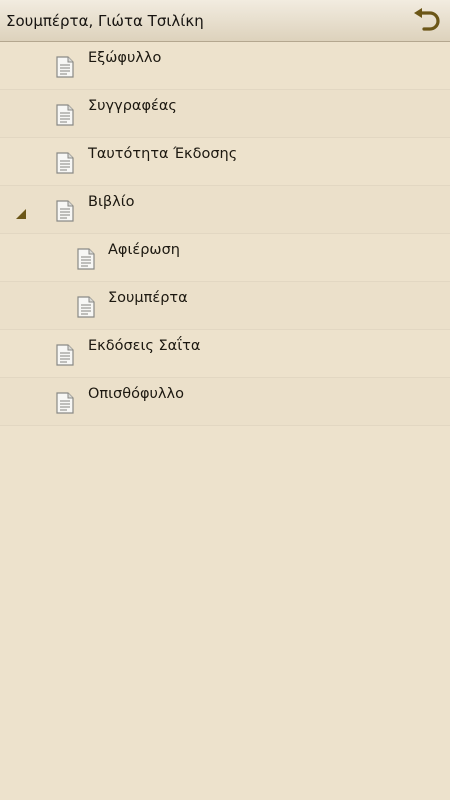 The image size is (450, 800). What do you see at coordinates (144, 250) in the screenshot?
I see `toc-item-label: Αφιέρωση` at bounding box center [144, 250].